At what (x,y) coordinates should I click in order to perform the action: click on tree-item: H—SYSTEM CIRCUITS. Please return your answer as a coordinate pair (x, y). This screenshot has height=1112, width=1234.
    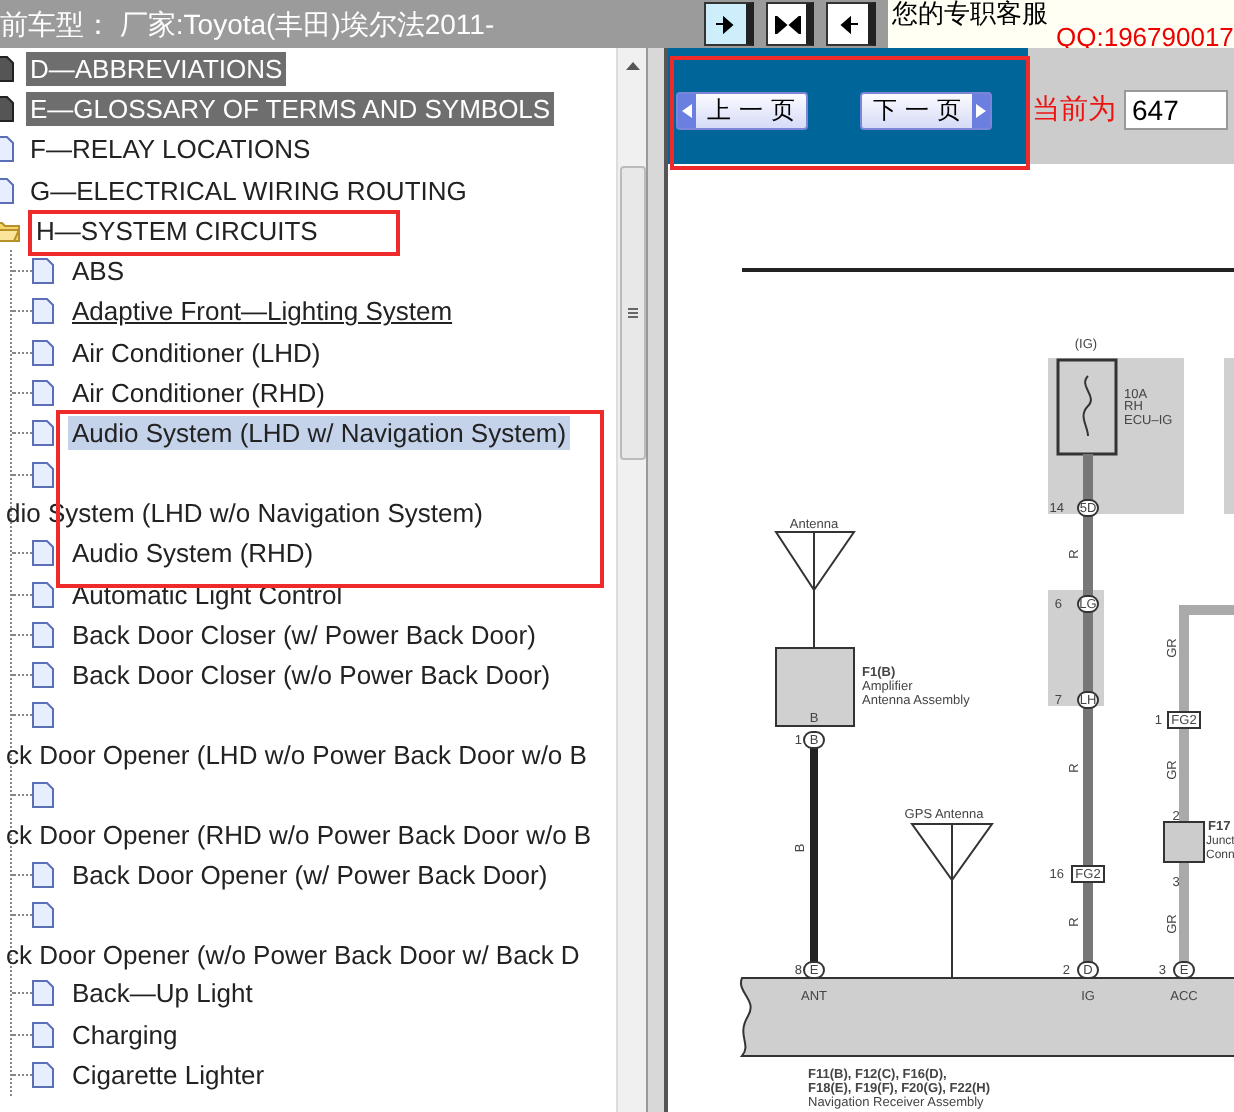
    Looking at the image, I should click on (177, 230).